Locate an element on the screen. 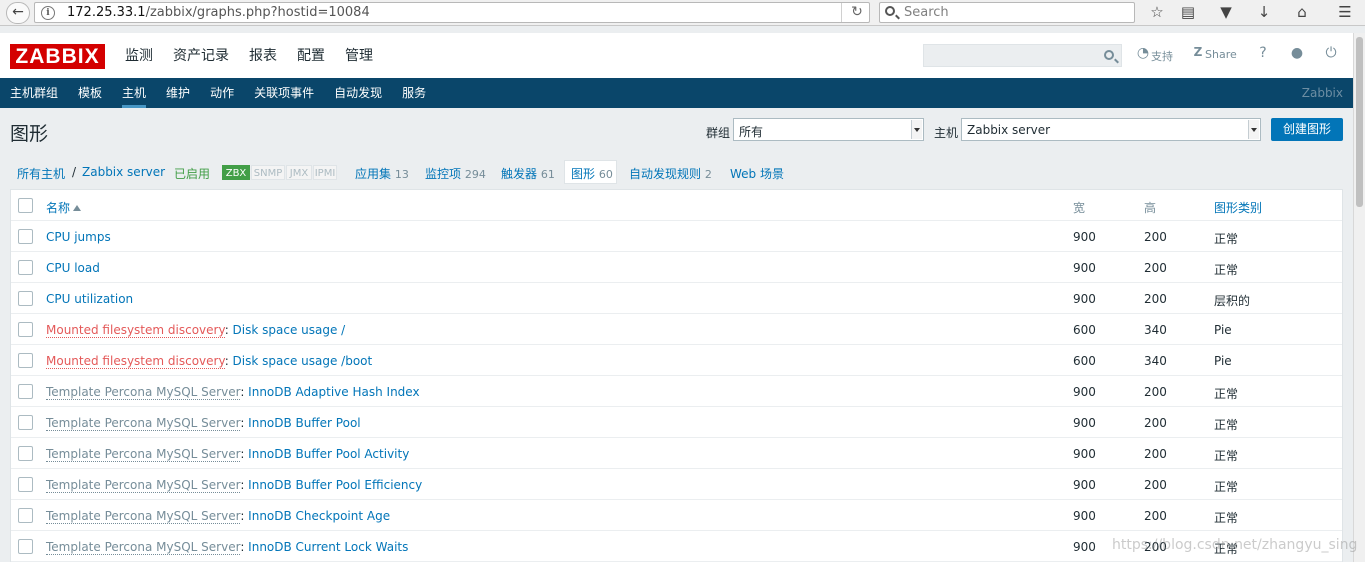 Image resolution: width=1365 pixels, height=562 pixels. info-icon: i is located at coordinates (48, 13).